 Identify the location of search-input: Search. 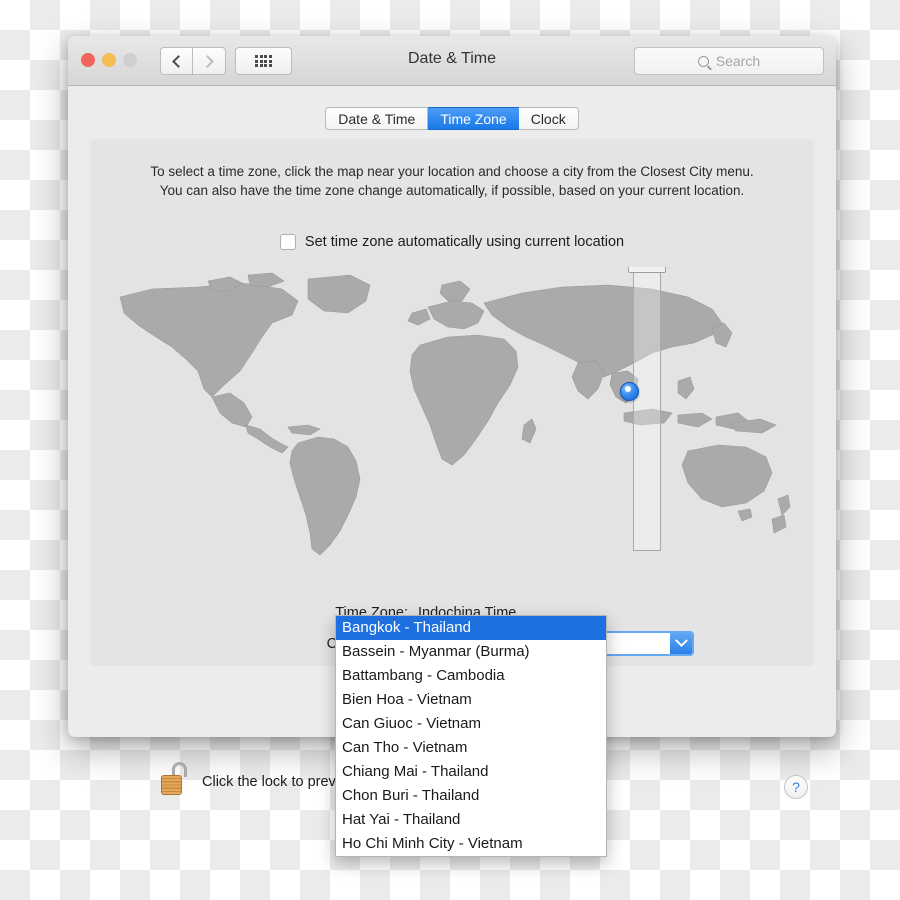
(729, 61).